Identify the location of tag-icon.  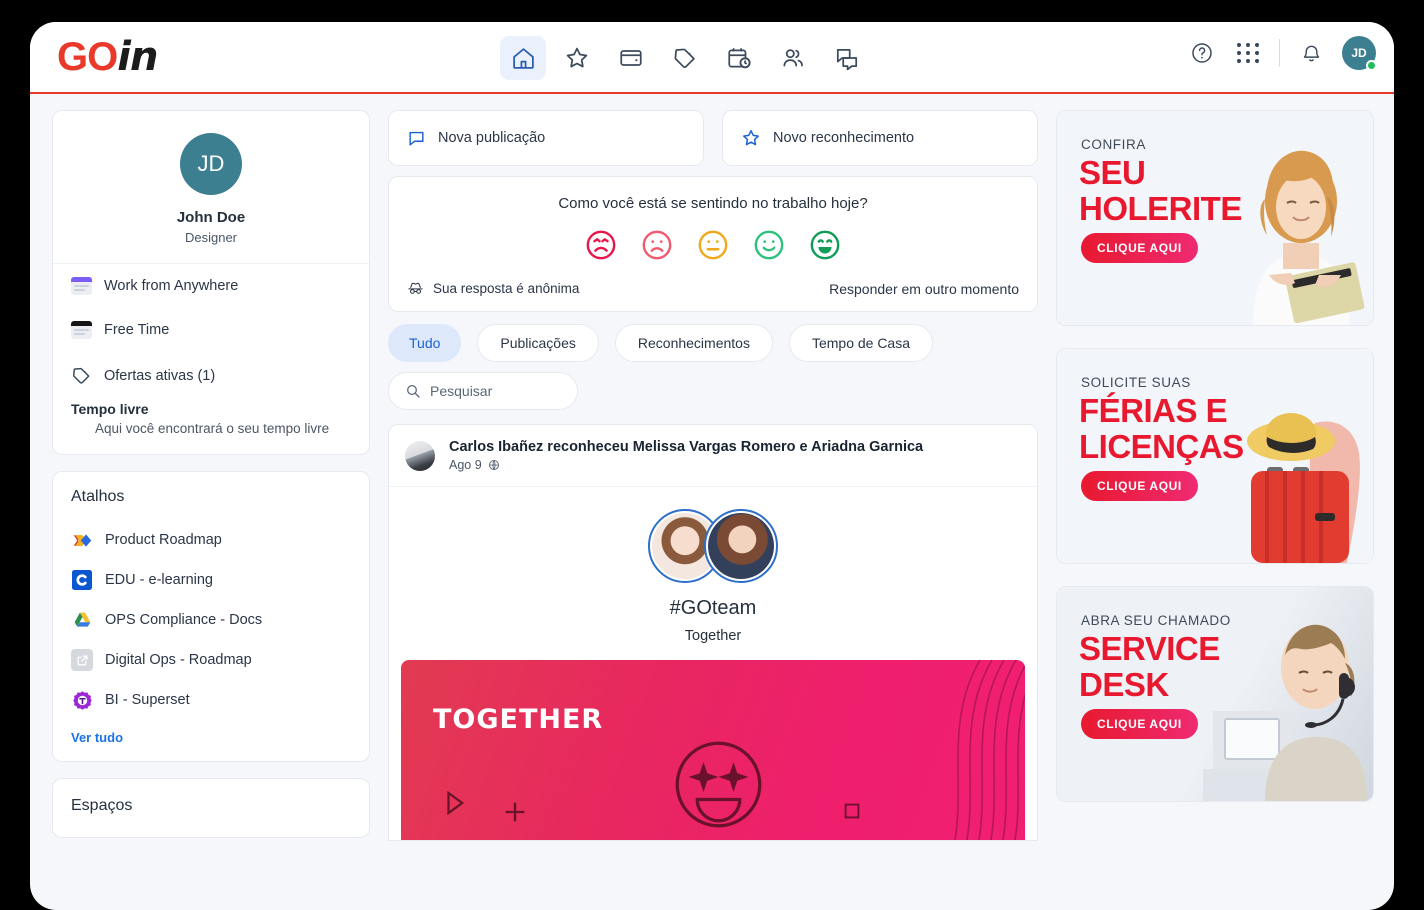
(81, 375).